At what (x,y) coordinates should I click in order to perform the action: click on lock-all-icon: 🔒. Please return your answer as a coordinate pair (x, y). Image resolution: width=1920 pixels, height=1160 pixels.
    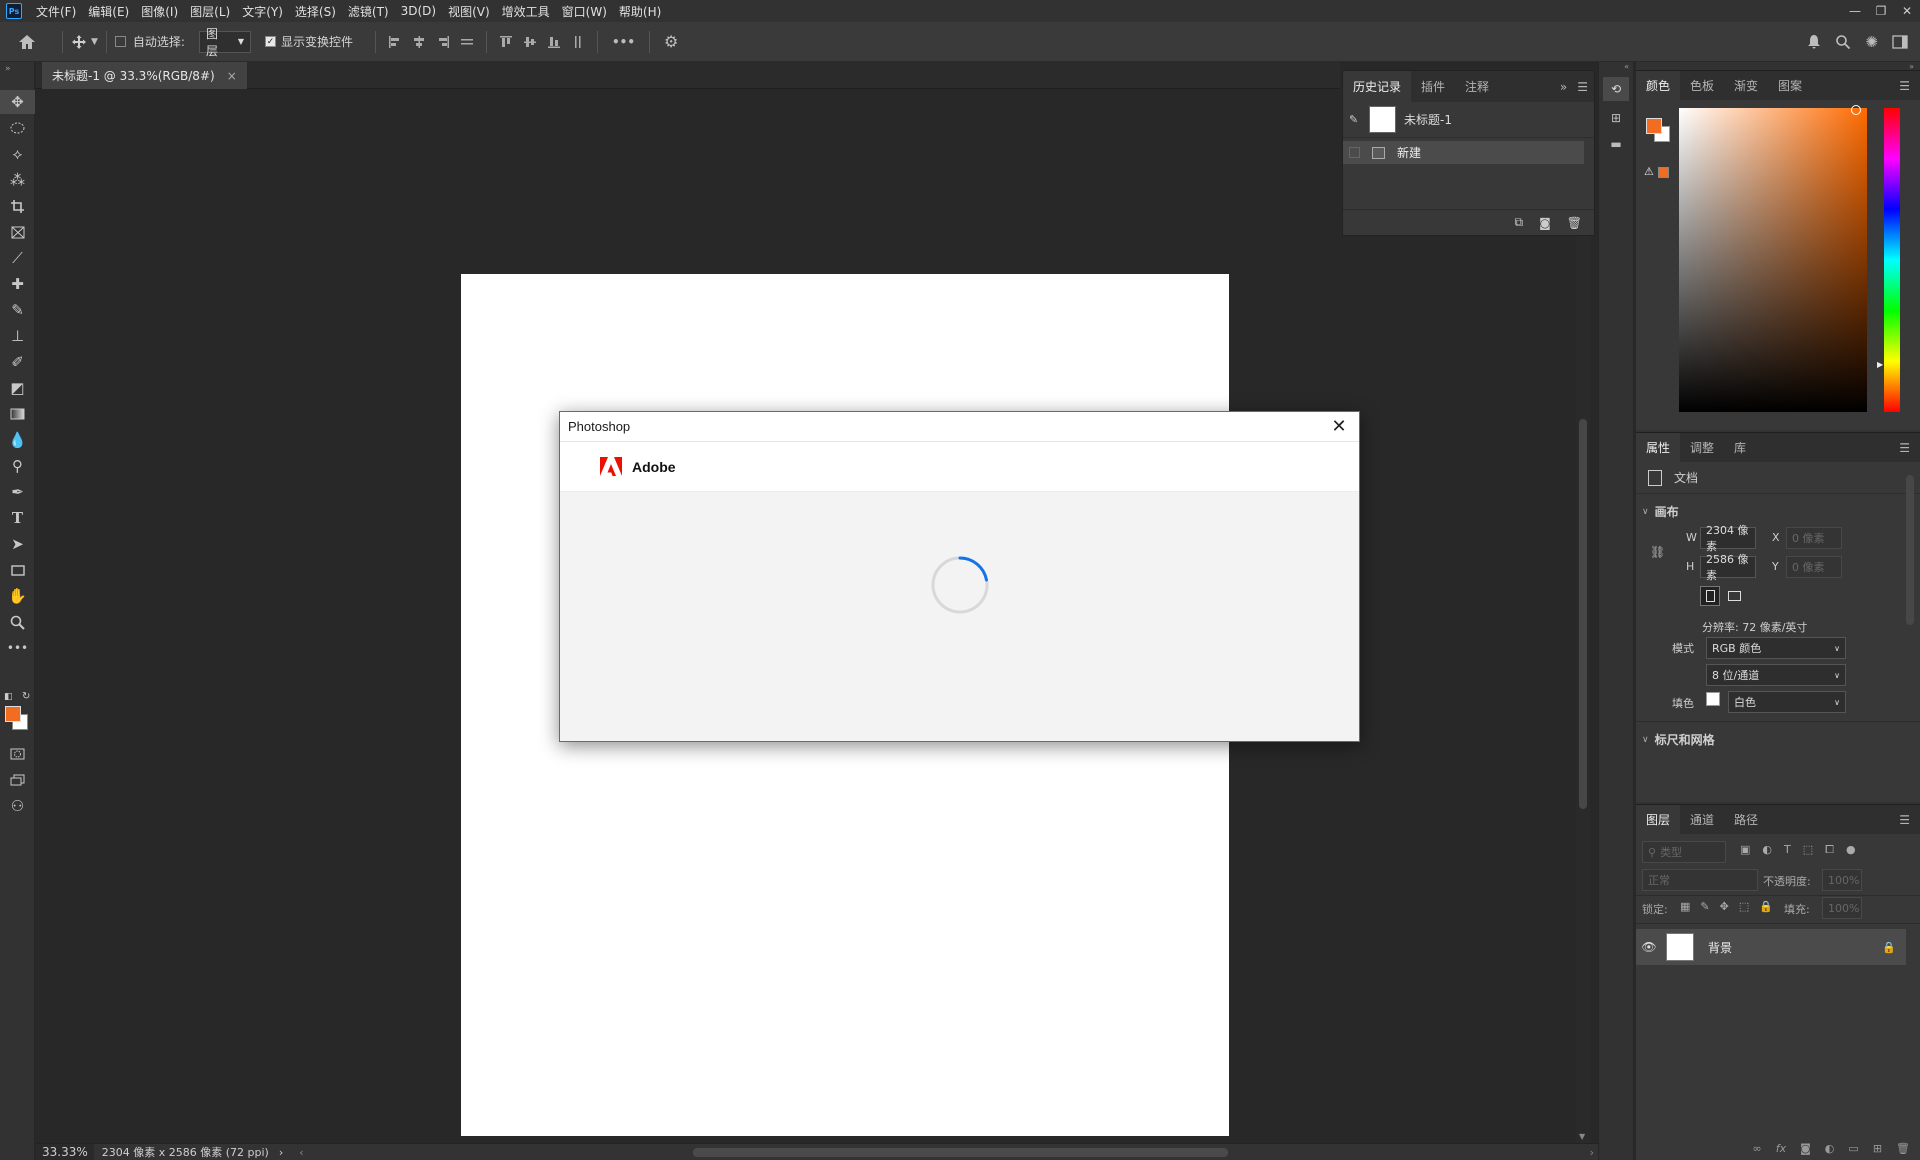
    Looking at the image, I should click on (1766, 906).